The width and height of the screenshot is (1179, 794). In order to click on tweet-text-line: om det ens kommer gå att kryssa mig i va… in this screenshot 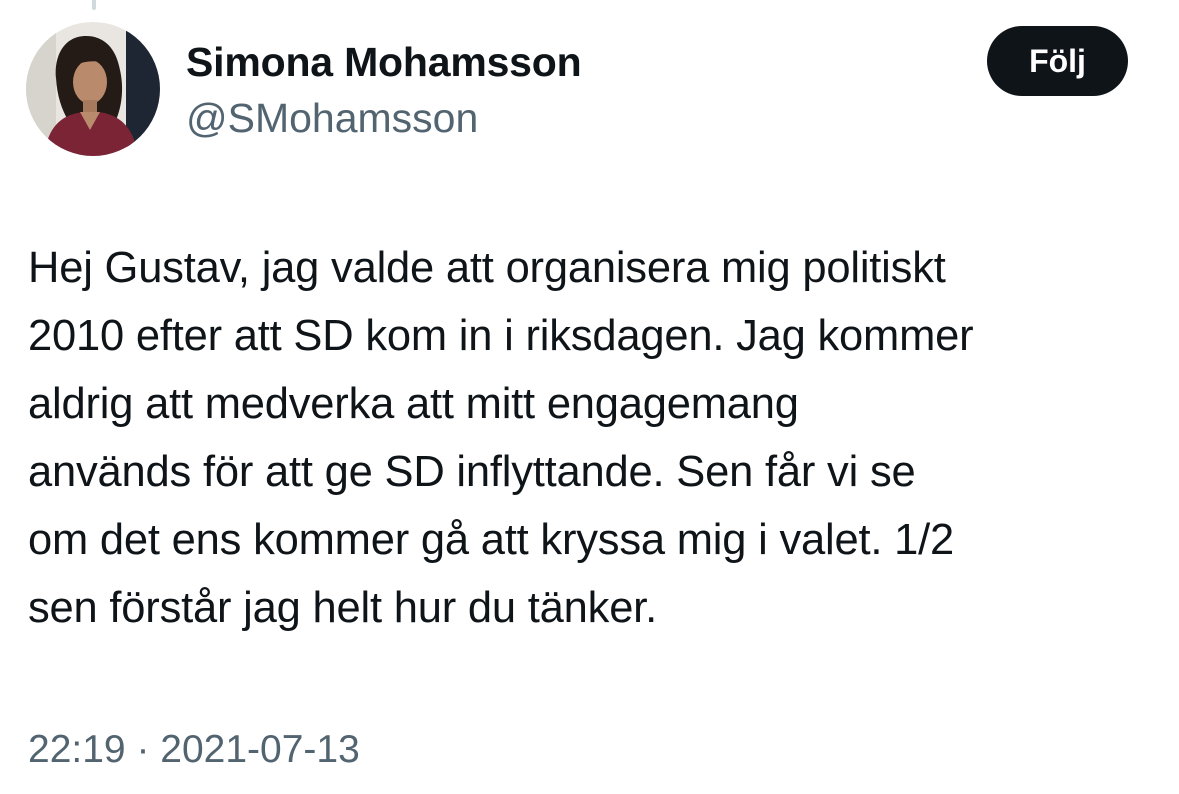, I will do `click(491, 540)`.